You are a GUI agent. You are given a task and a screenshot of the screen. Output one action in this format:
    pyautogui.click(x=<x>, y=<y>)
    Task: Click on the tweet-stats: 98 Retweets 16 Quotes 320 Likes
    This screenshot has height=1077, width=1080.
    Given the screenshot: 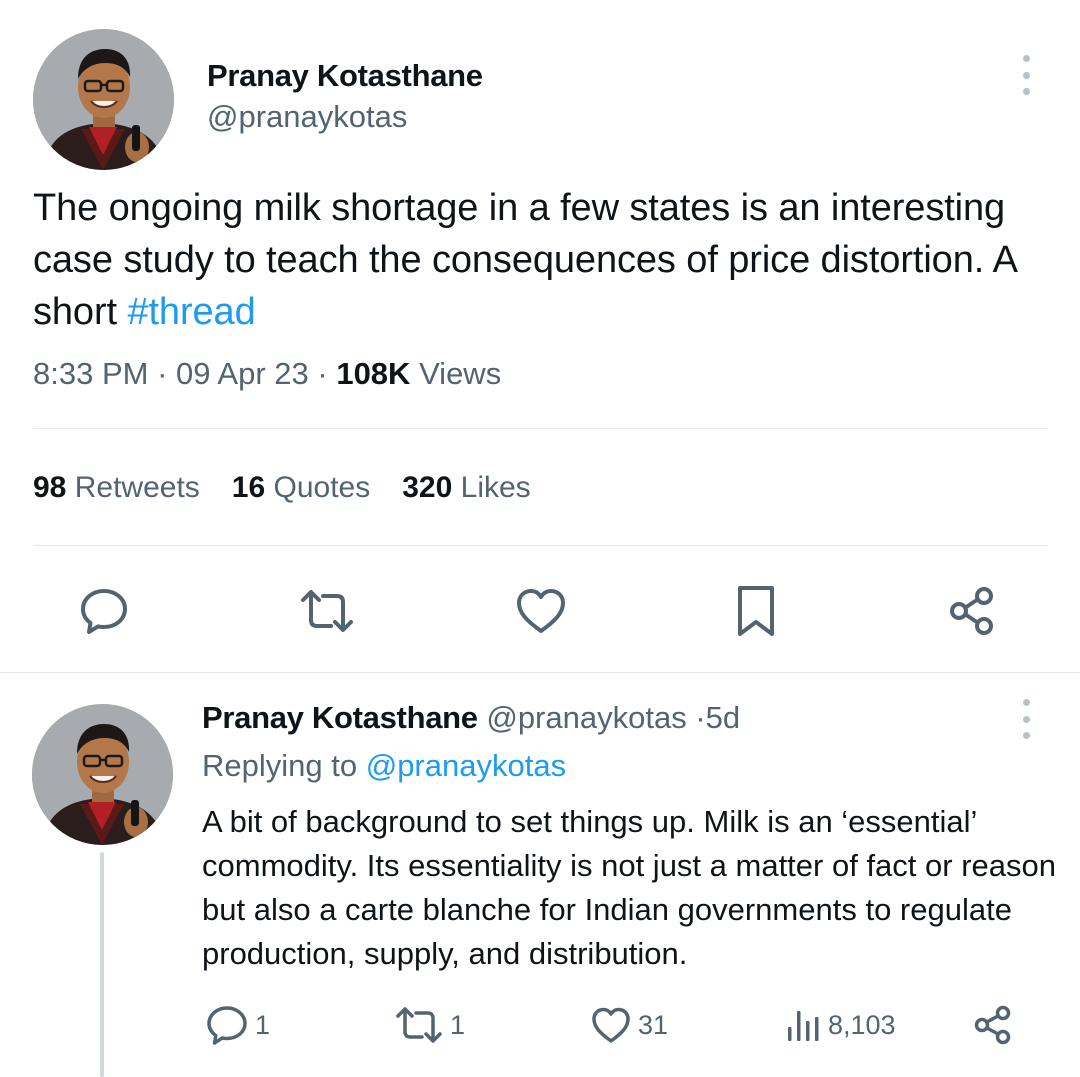 What is the action you would take?
    pyautogui.click(x=282, y=488)
    